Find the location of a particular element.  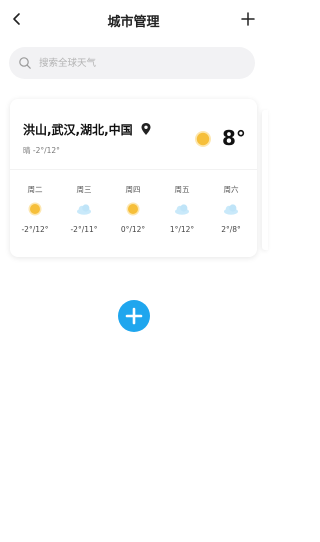

forecast-temp-range: -2°/12° is located at coordinates (35, 229).